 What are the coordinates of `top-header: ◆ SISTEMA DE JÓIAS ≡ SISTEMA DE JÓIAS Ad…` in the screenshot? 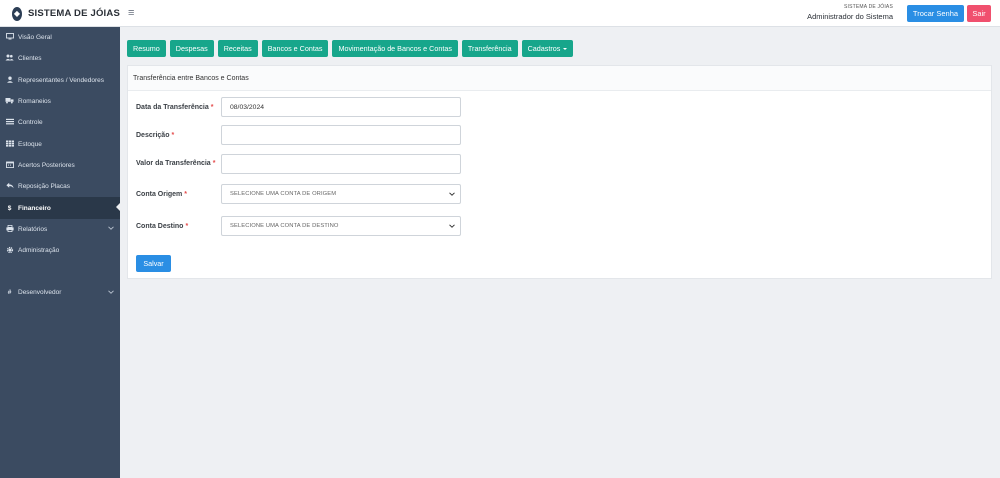 It's located at (500, 13).